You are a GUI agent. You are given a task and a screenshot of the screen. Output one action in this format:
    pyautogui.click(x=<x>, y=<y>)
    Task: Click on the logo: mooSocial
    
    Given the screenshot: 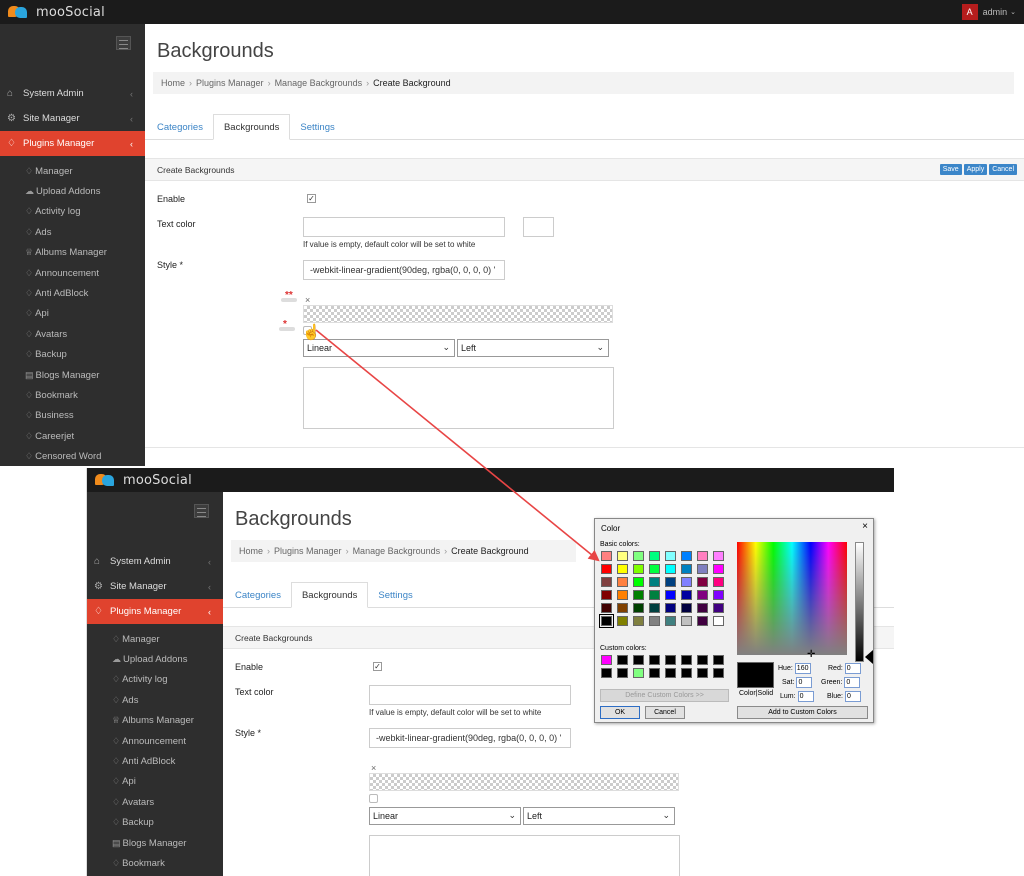 What is the action you would take?
    pyautogui.click(x=56, y=12)
    